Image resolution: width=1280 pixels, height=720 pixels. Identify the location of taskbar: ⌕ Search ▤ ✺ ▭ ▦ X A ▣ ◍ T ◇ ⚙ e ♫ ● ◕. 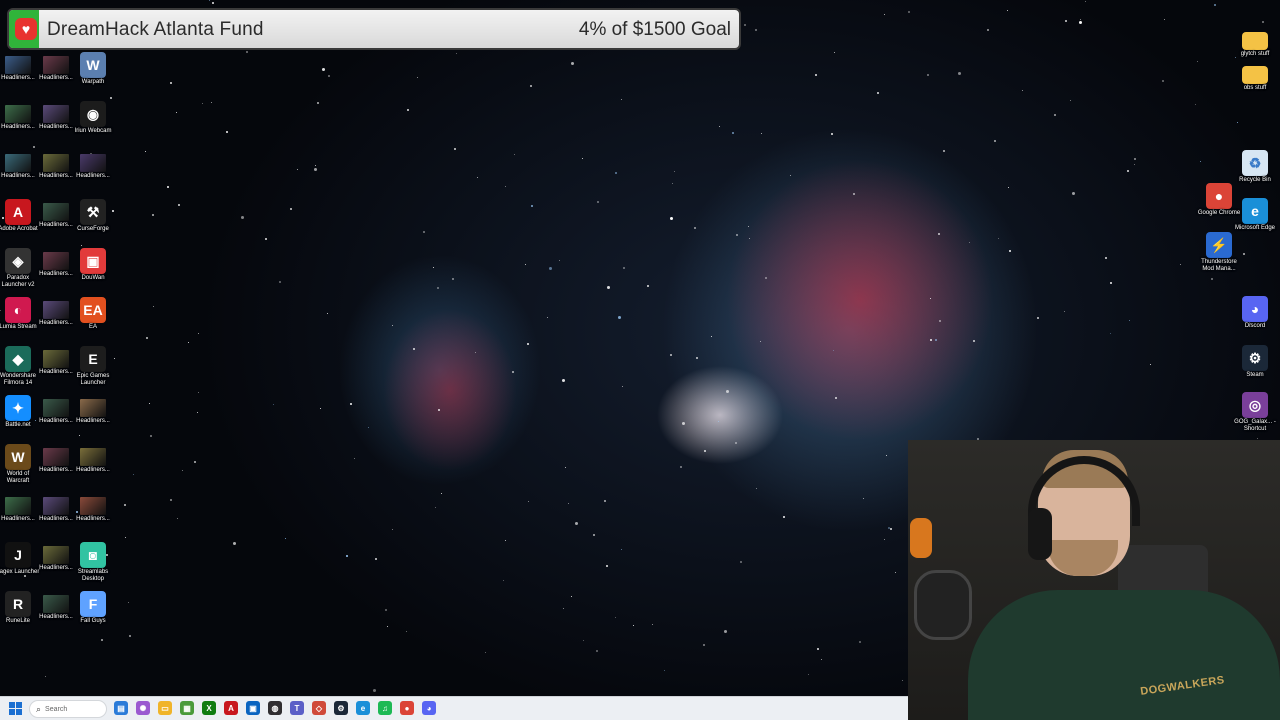
(454, 708).